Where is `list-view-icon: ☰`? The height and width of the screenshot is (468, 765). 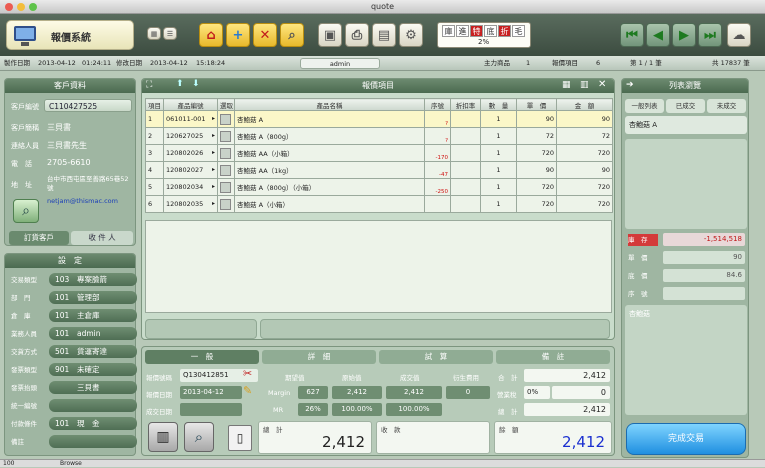
list-view-icon: ☰ is located at coordinates (170, 33).